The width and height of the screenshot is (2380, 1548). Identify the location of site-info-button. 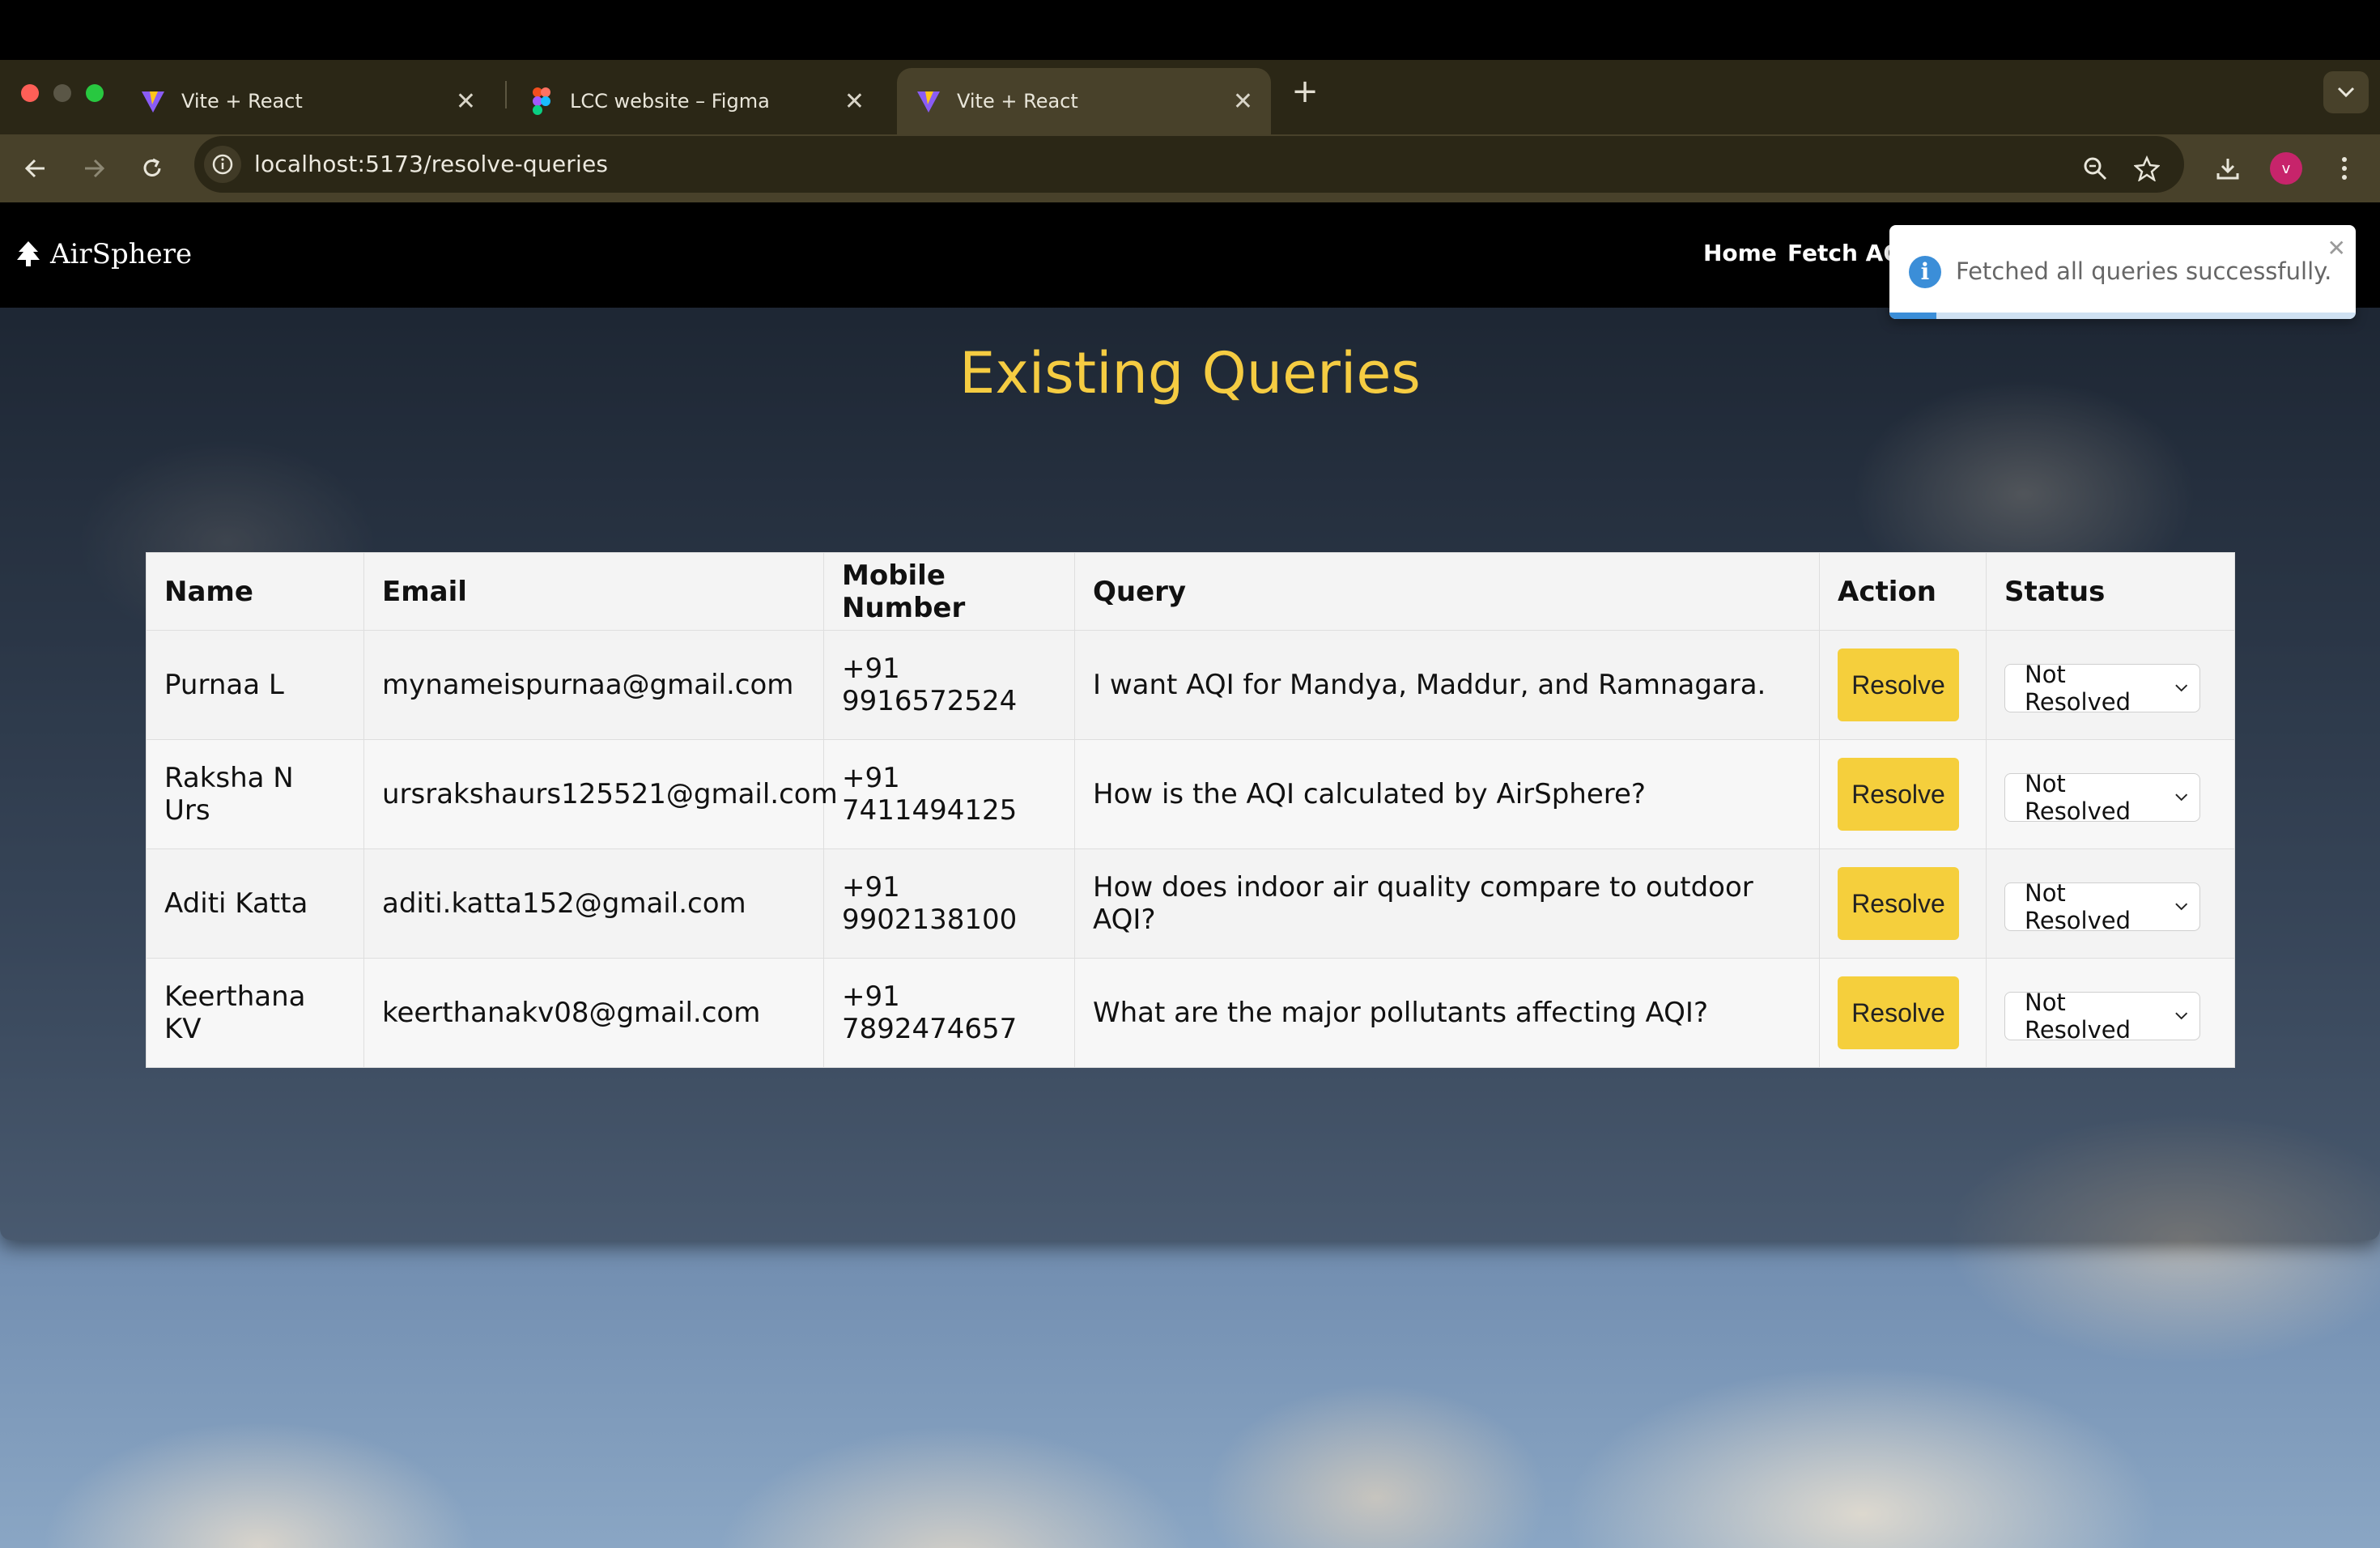
(223, 165).